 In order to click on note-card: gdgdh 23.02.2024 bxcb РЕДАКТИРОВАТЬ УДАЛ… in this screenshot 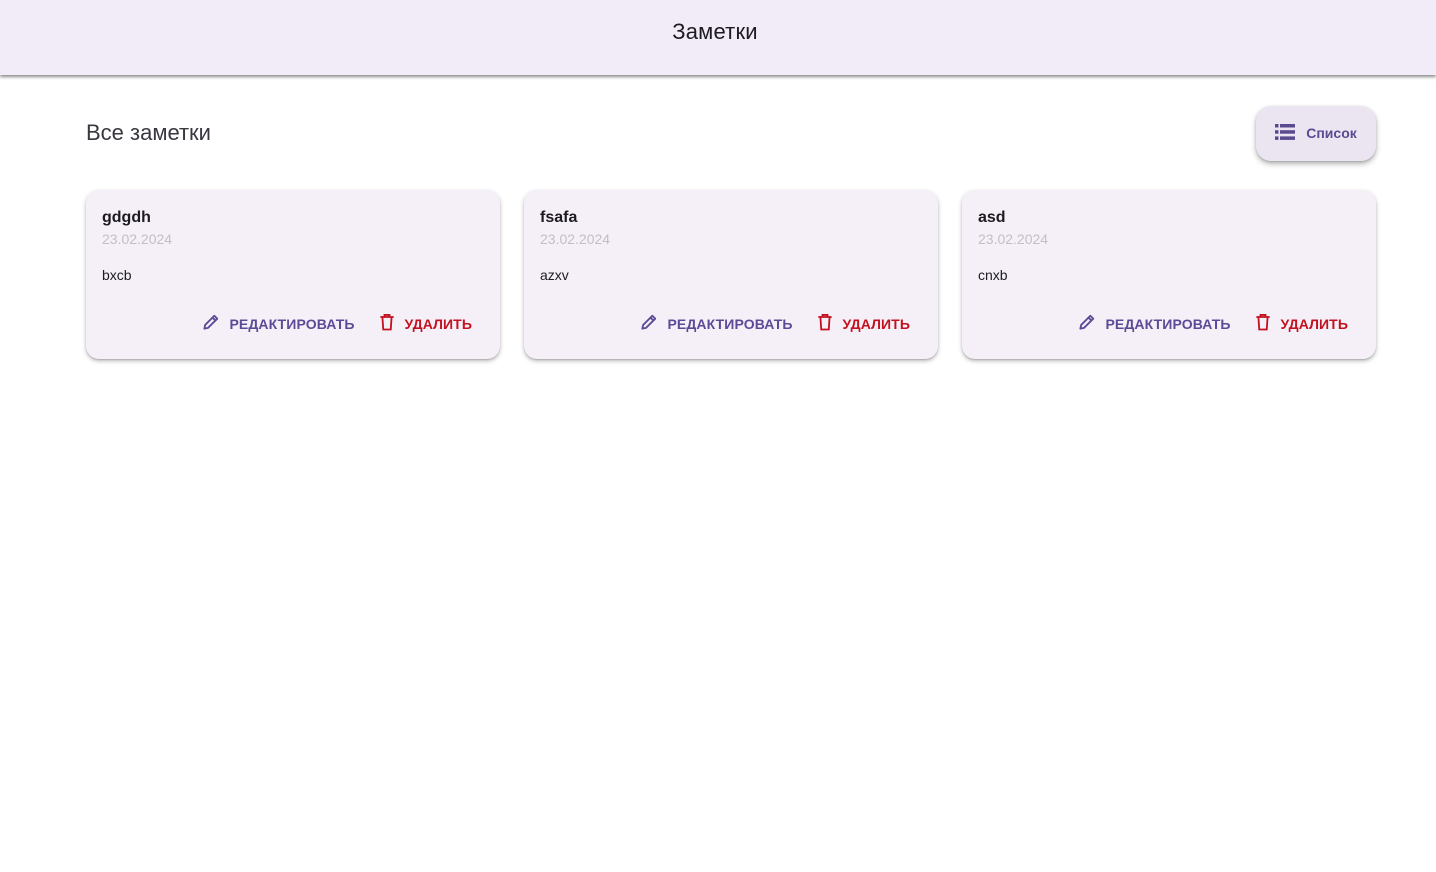, I will do `click(293, 274)`.